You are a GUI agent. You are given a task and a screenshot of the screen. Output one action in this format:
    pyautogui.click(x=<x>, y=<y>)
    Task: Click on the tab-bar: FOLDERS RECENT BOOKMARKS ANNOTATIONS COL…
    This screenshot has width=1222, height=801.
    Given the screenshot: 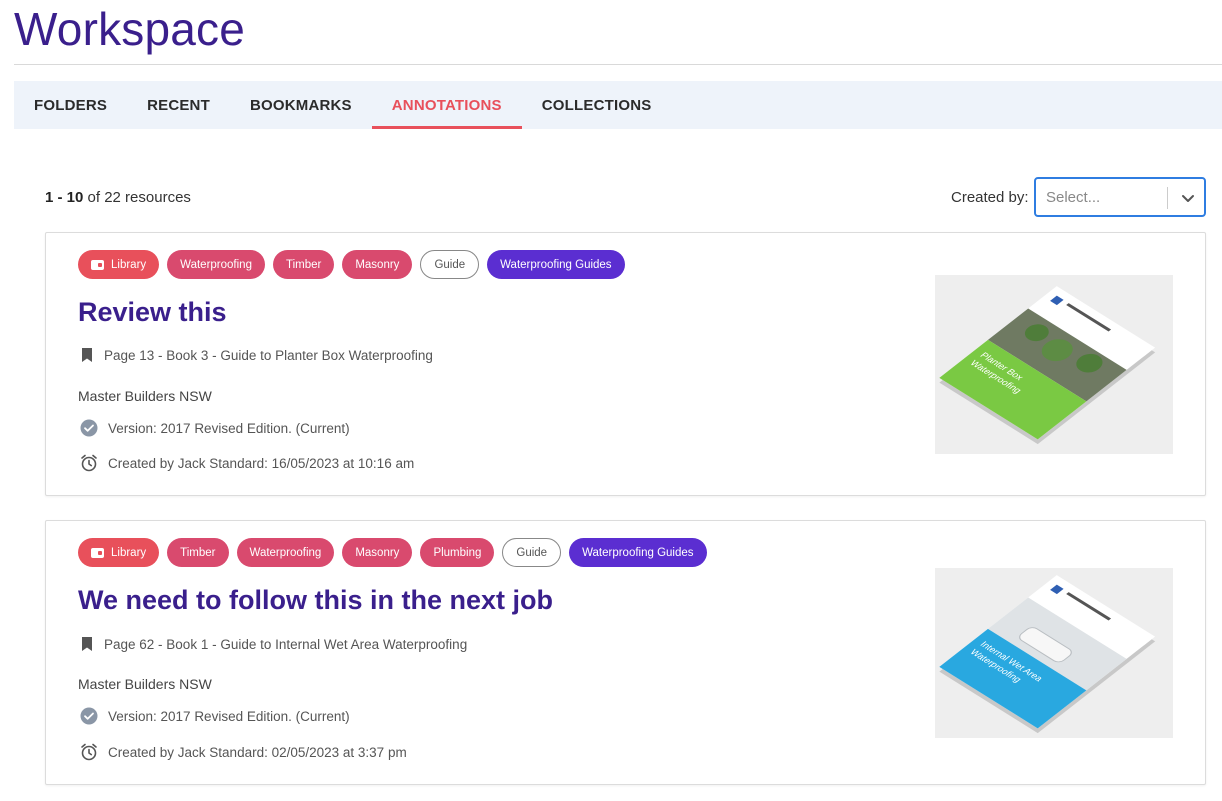 What is the action you would take?
    pyautogui.click(x=618, y=105)
    